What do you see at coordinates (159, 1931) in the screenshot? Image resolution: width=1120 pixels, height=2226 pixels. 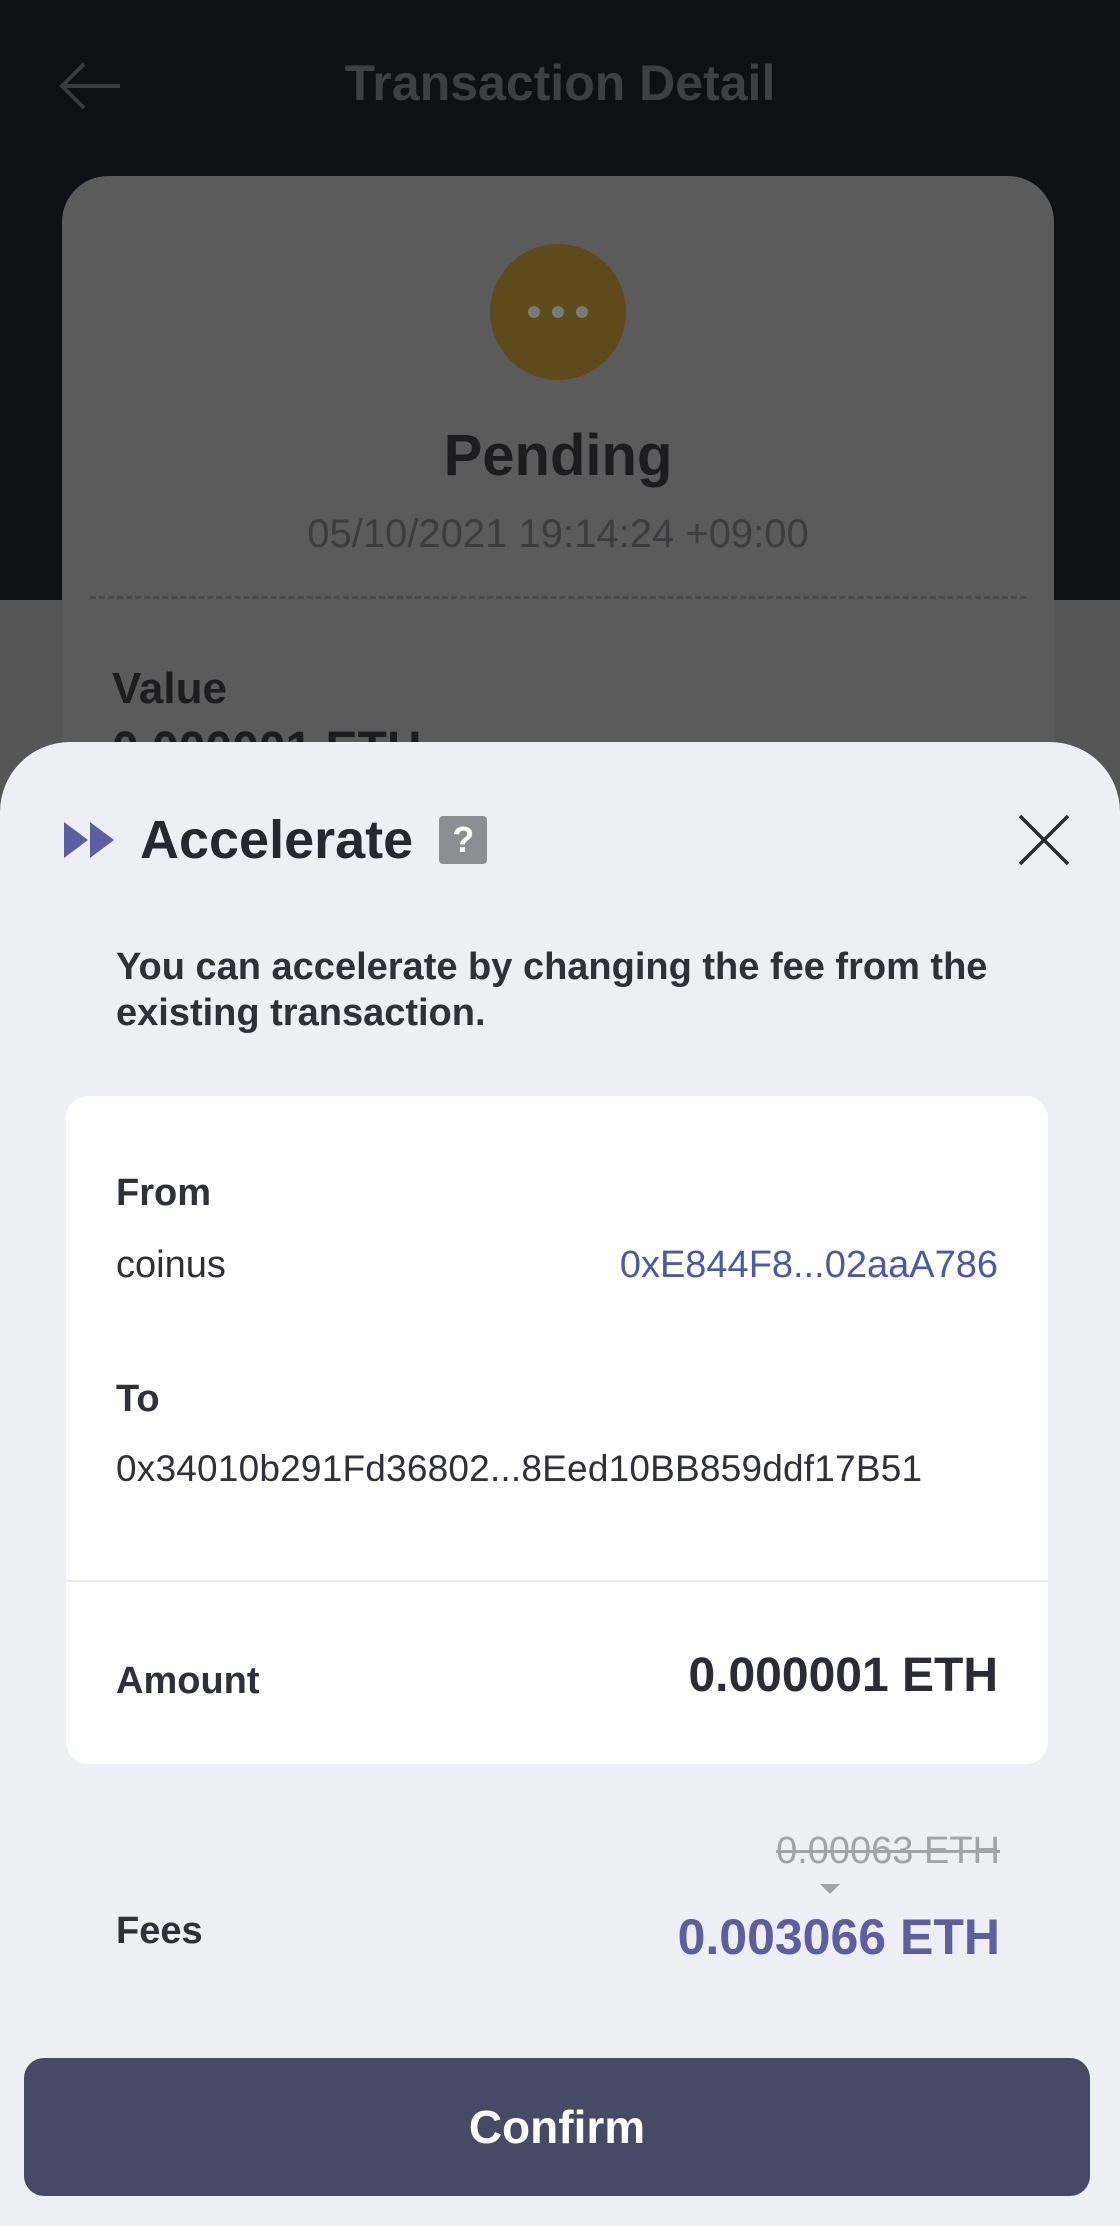 I see `fees-label: Fees` at bounding box center [159, 1931].